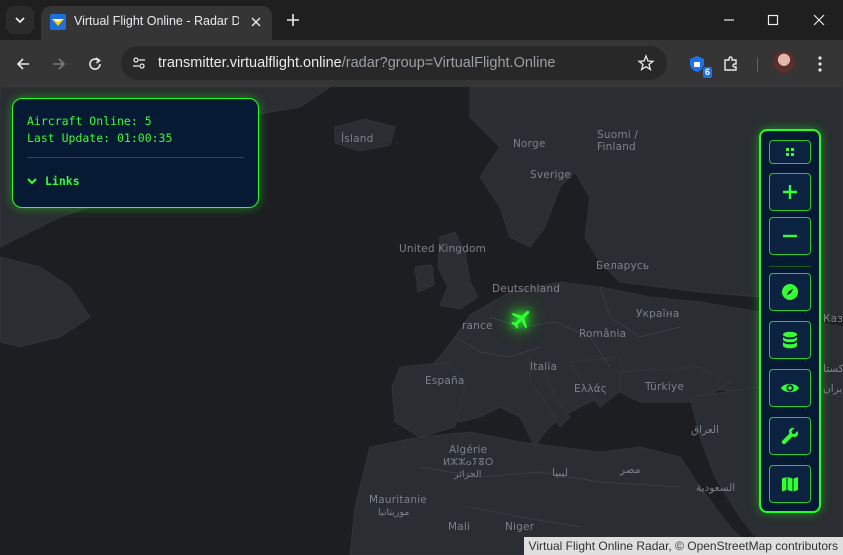  I want to click on puzzle-icon, so click(730, 63).